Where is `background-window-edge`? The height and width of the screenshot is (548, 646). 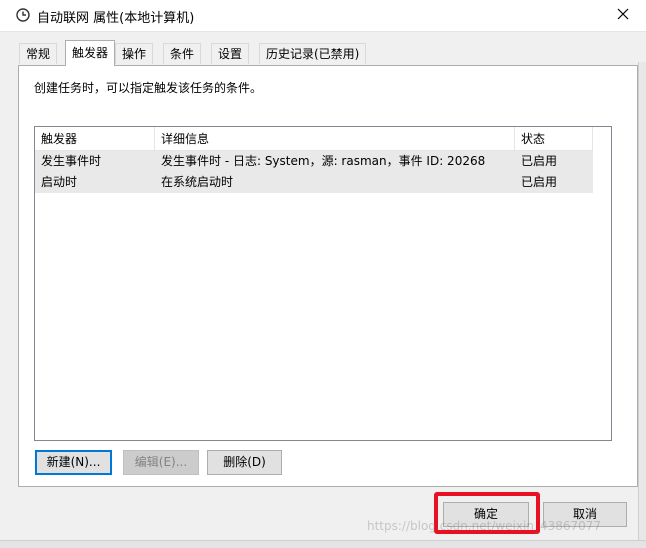 background-window-edge is located at coordinates (642, 304).